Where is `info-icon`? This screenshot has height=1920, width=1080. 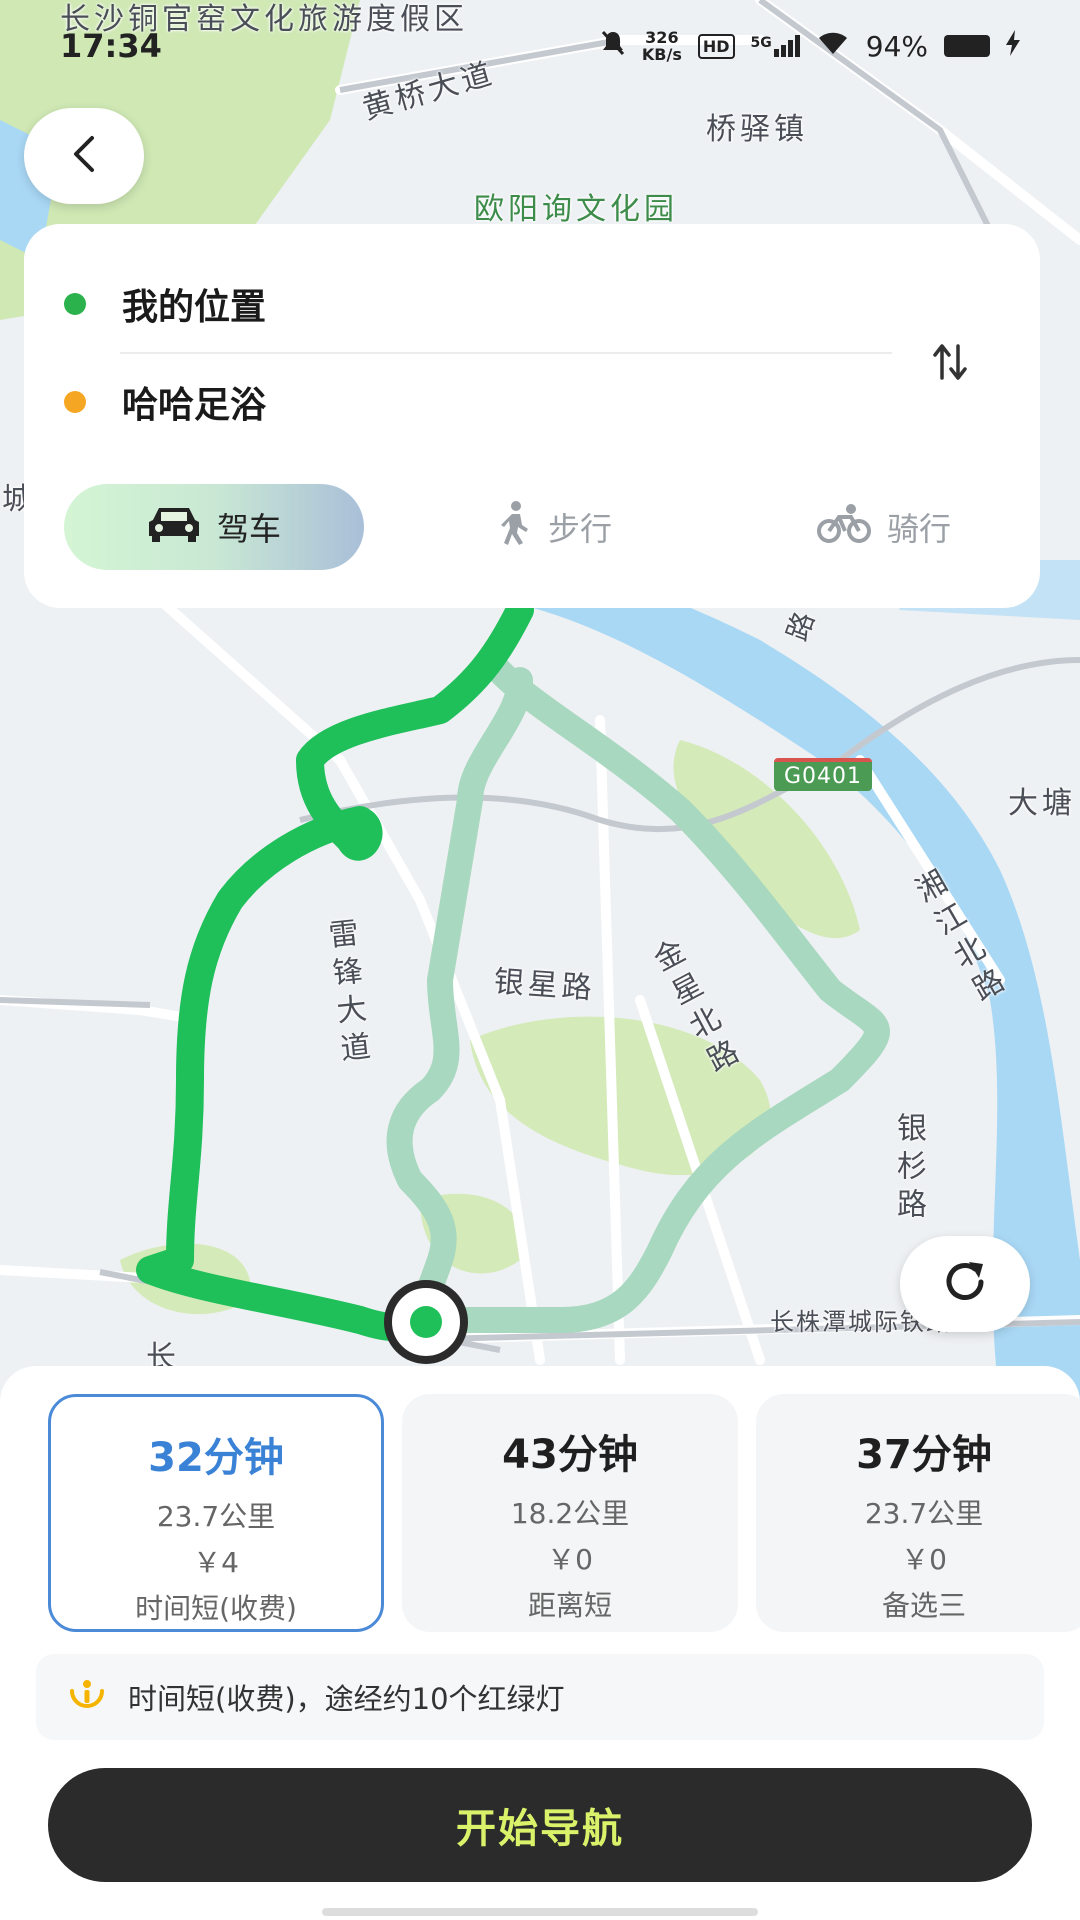 info-icon is located at coordinates (87, 1697).